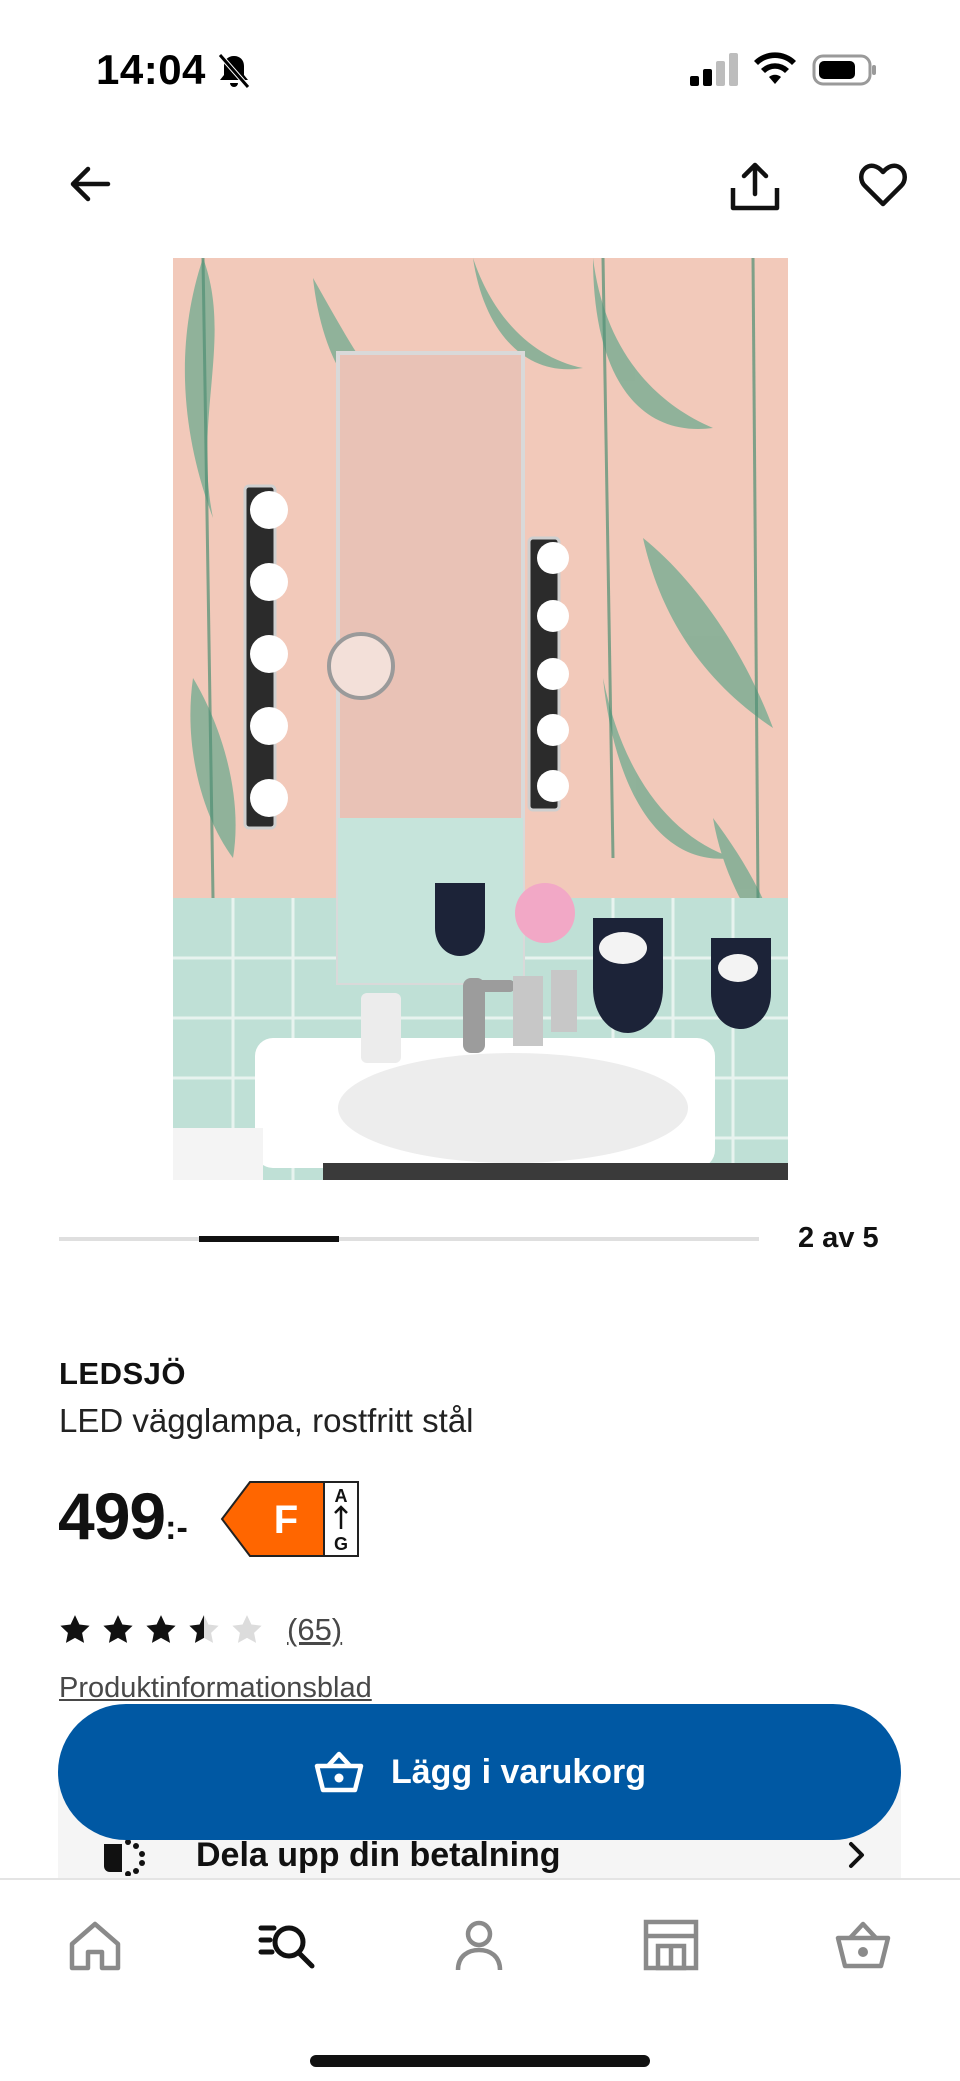  Describe the element at coordinates (123, 1373) in the screenshot. I see `product-name: LEDSJÖ` at that location.